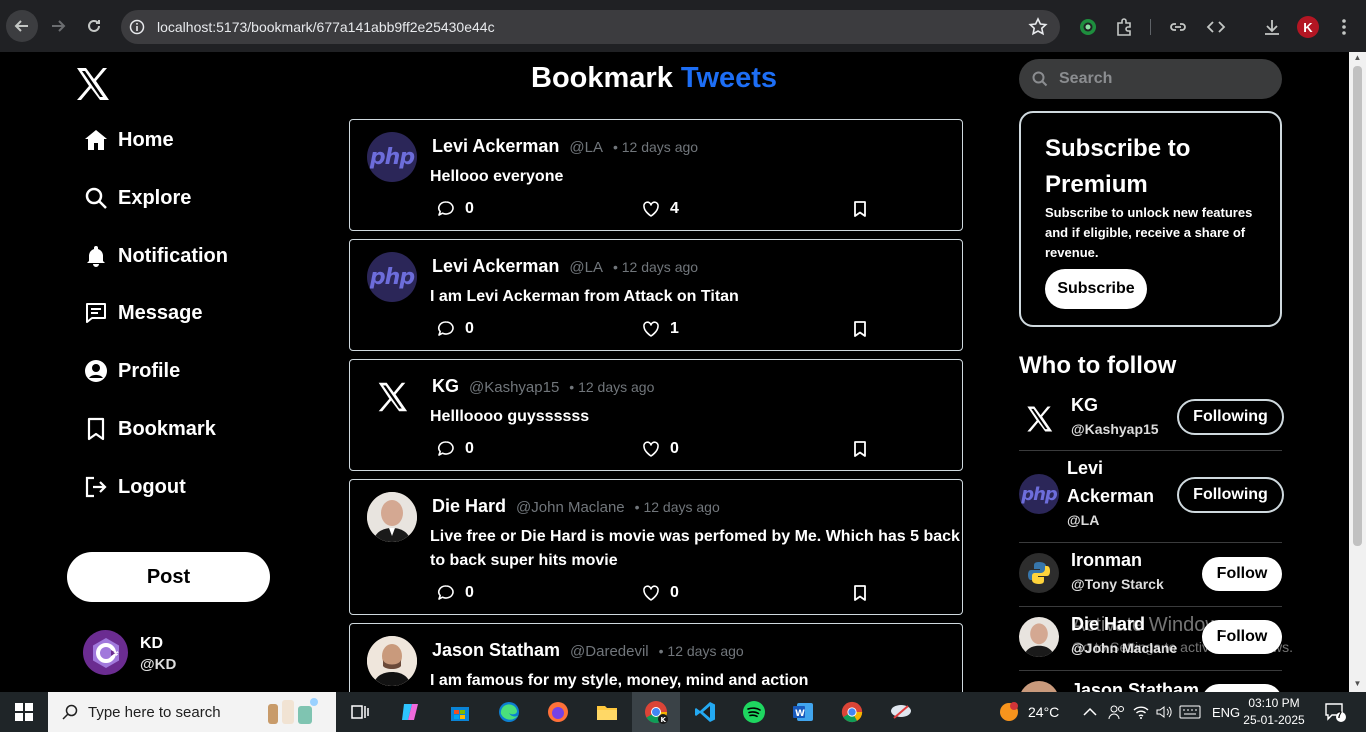 Image resolution: width=1366 pixels, height=732 pixels. What do you see at coordinates (129, 140) in the screenshot?
I see `sidebar-item-home: Home` at bounding box center [129, 140].